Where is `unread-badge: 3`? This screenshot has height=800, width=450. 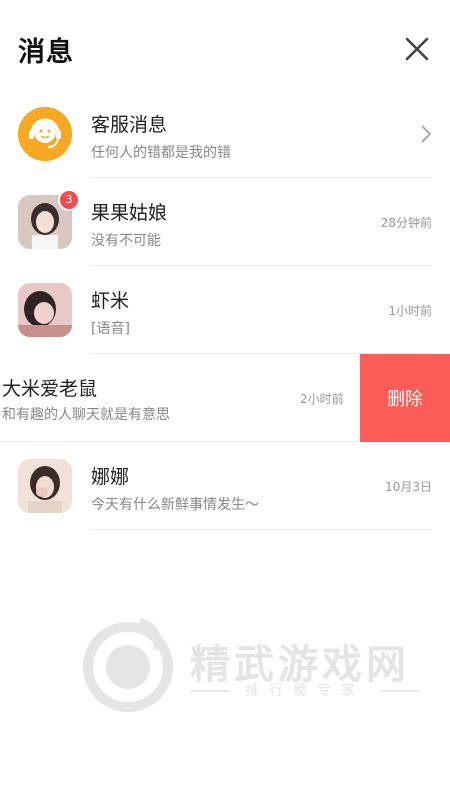 unread-badge: 3 is located at coordinates (69, 200).